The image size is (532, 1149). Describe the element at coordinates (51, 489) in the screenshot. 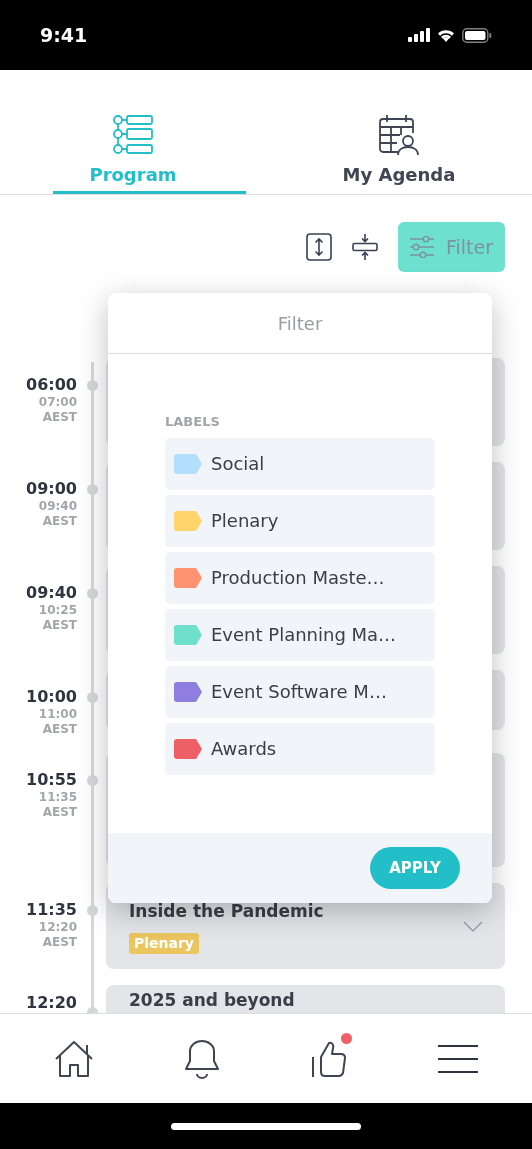

I see `session-time: 09:00` at that location.